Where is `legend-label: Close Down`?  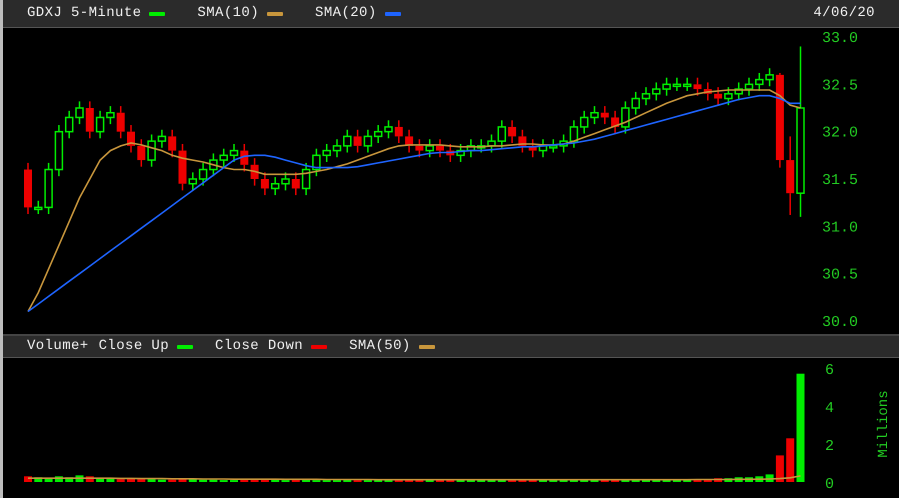 legend-label: Close Down is located at coordinates (259, 346).